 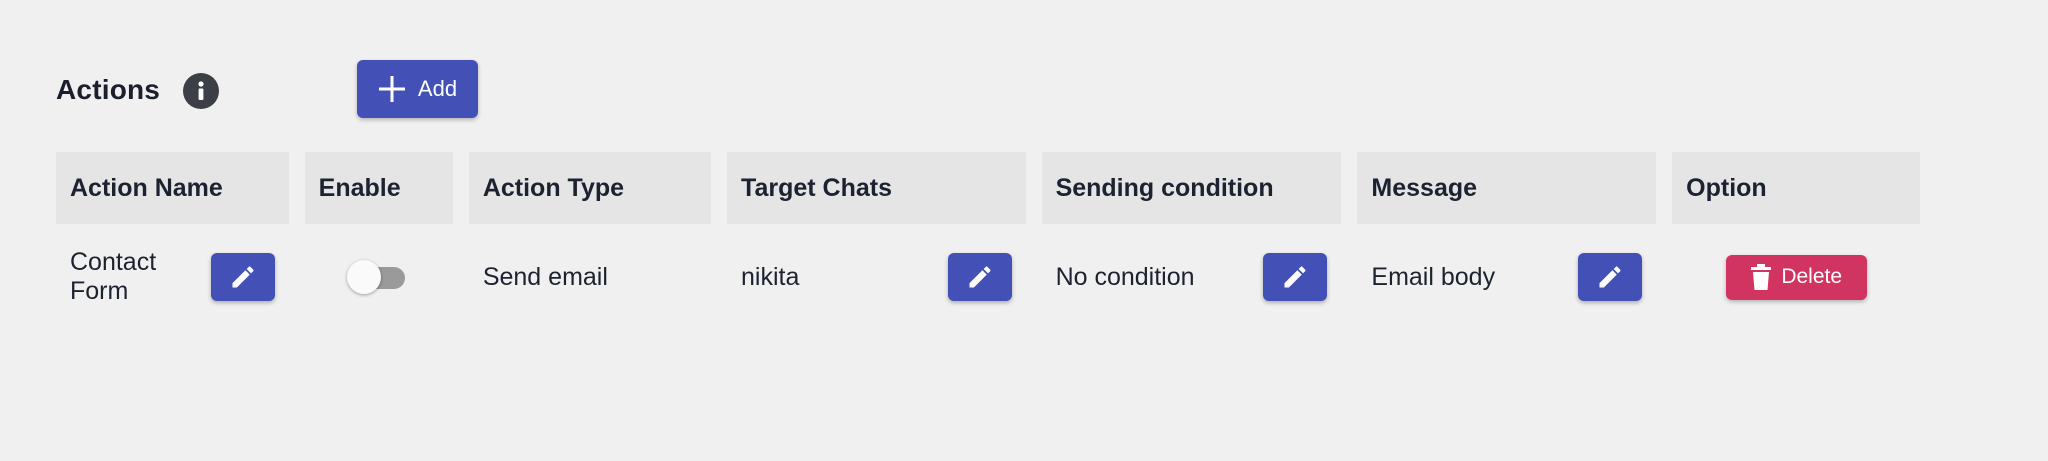 I want to click on toggle-knob, so click(x=363, y=277).